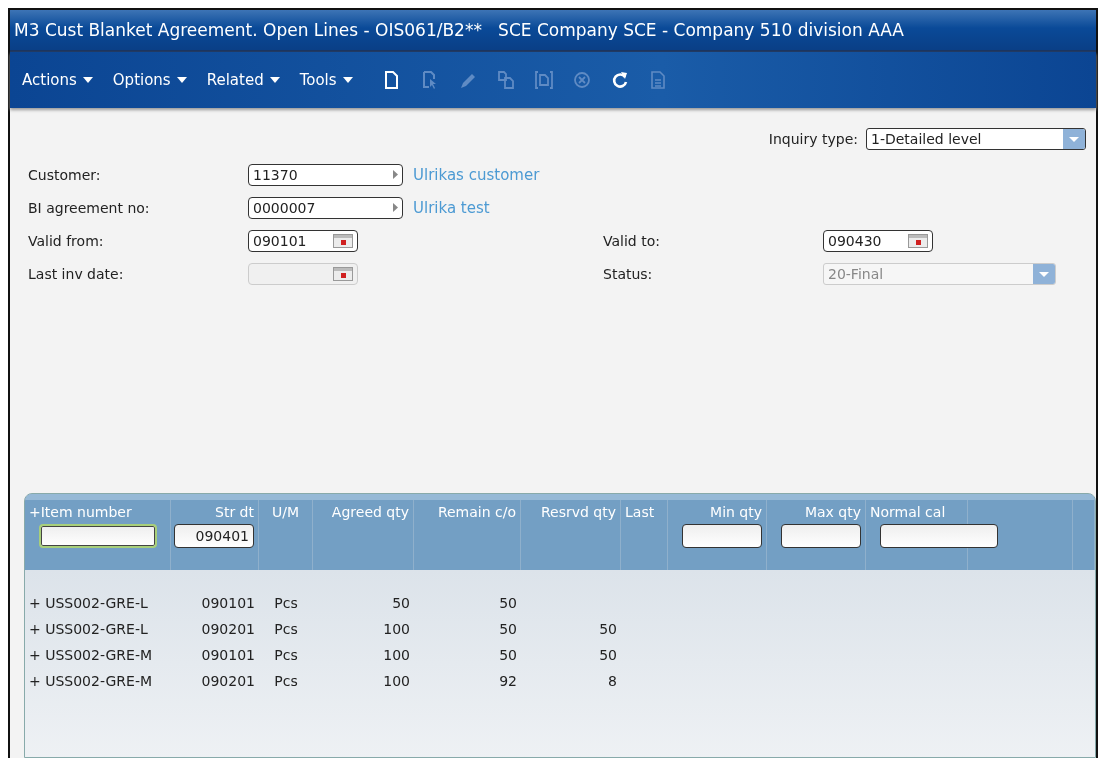  Describe the element at coordinates (76, 273) in the screenshot. I see `field-label: Last inv date:` at that location.